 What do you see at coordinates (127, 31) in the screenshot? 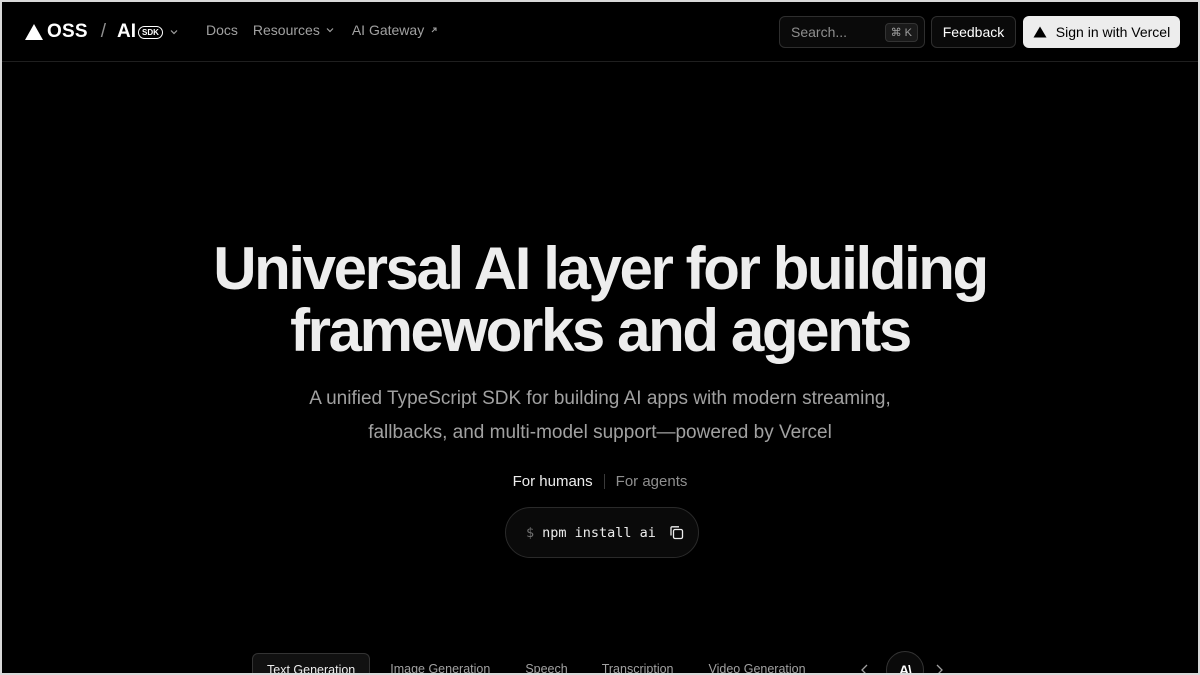
I see `brand-ai-text: AI` at bounding box center [127, 31].